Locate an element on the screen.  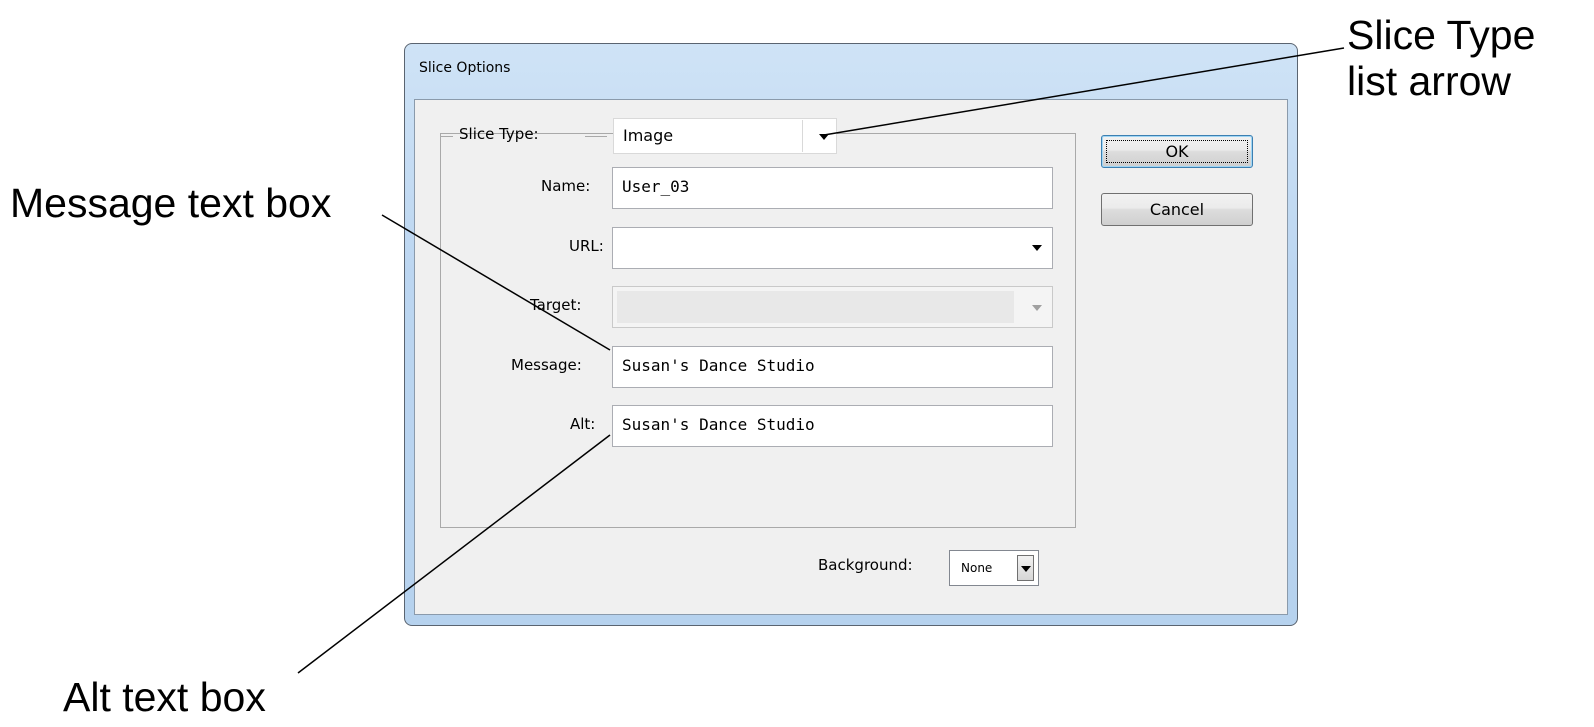
alt-leader-line is located at coordinates (454, 554).